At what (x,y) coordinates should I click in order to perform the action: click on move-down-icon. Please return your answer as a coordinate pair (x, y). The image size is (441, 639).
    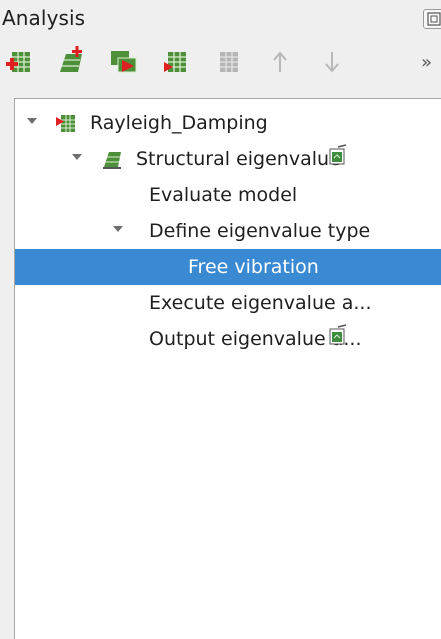
    Looking at the image, I should click on (332, 62).